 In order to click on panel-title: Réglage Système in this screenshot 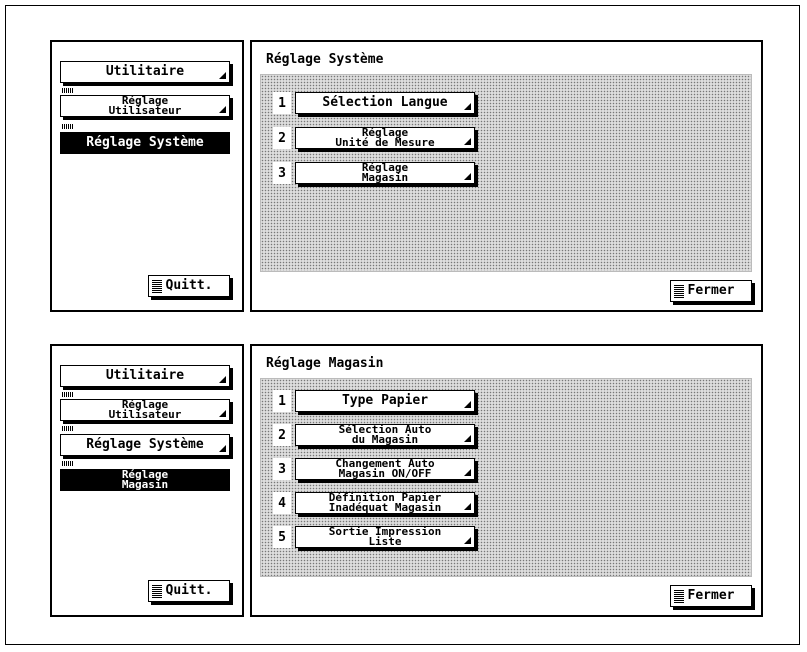, I will do `click(325, 59)`.